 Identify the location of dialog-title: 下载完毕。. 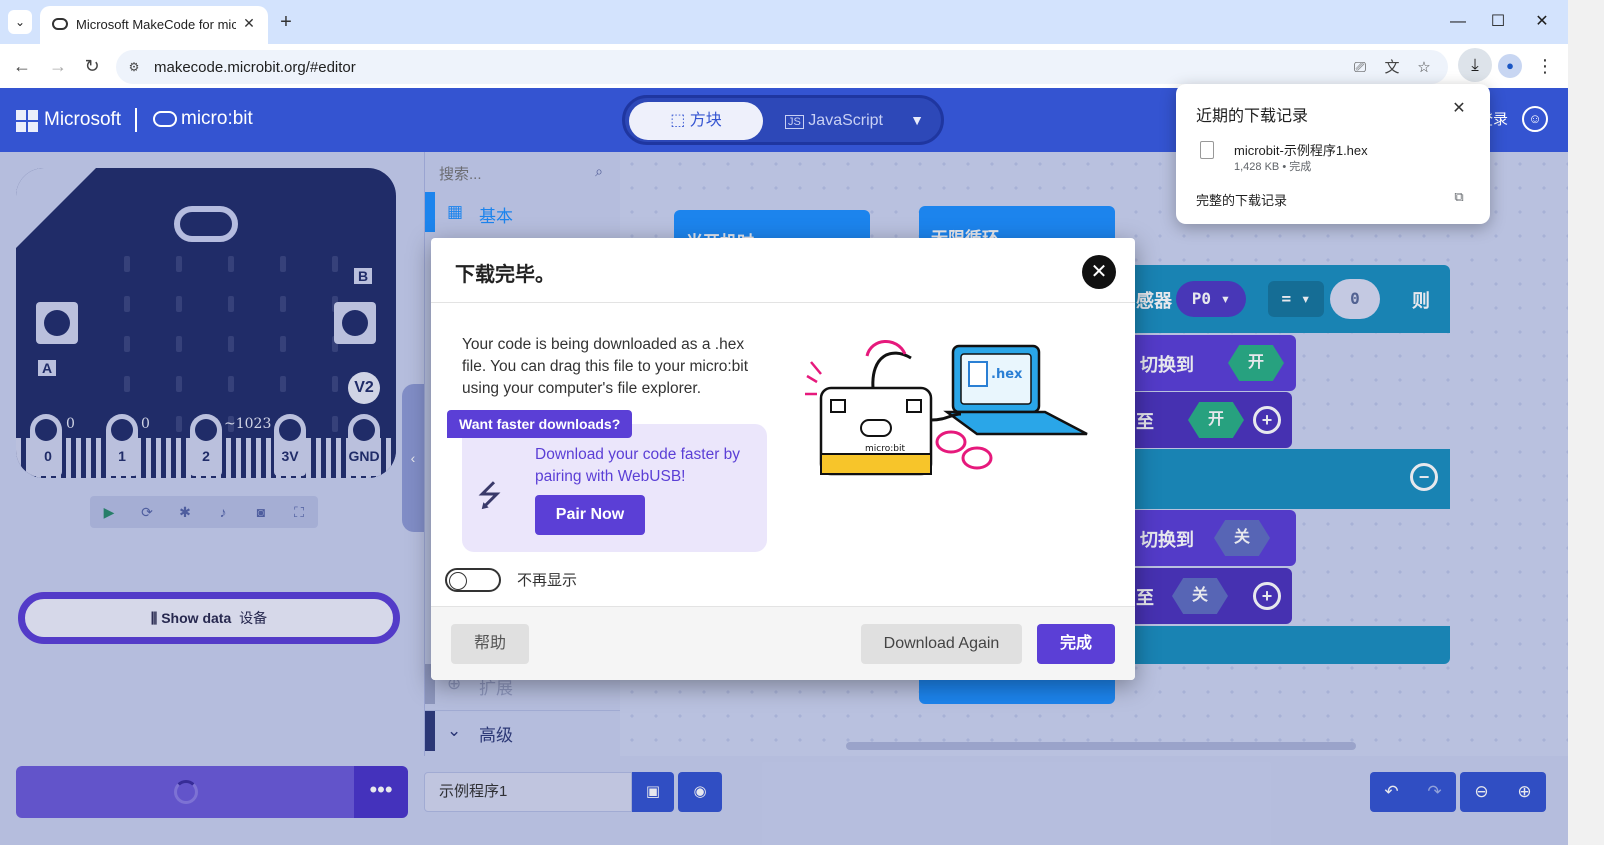
(505, 275).